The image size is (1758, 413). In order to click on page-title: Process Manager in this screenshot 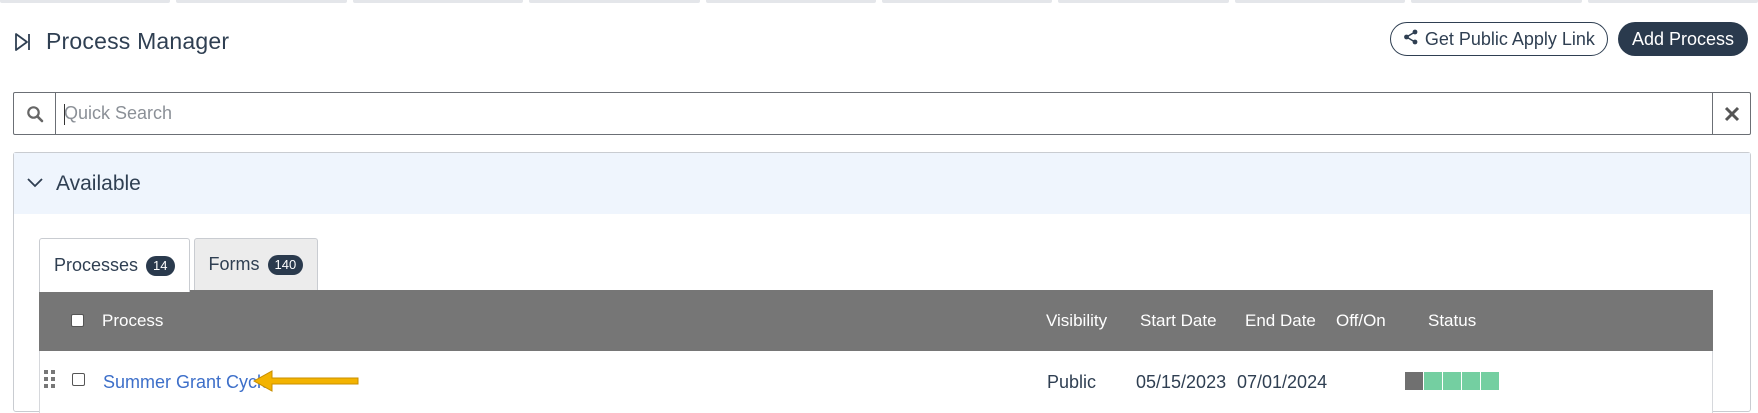, I will do `click(138, 41)`.